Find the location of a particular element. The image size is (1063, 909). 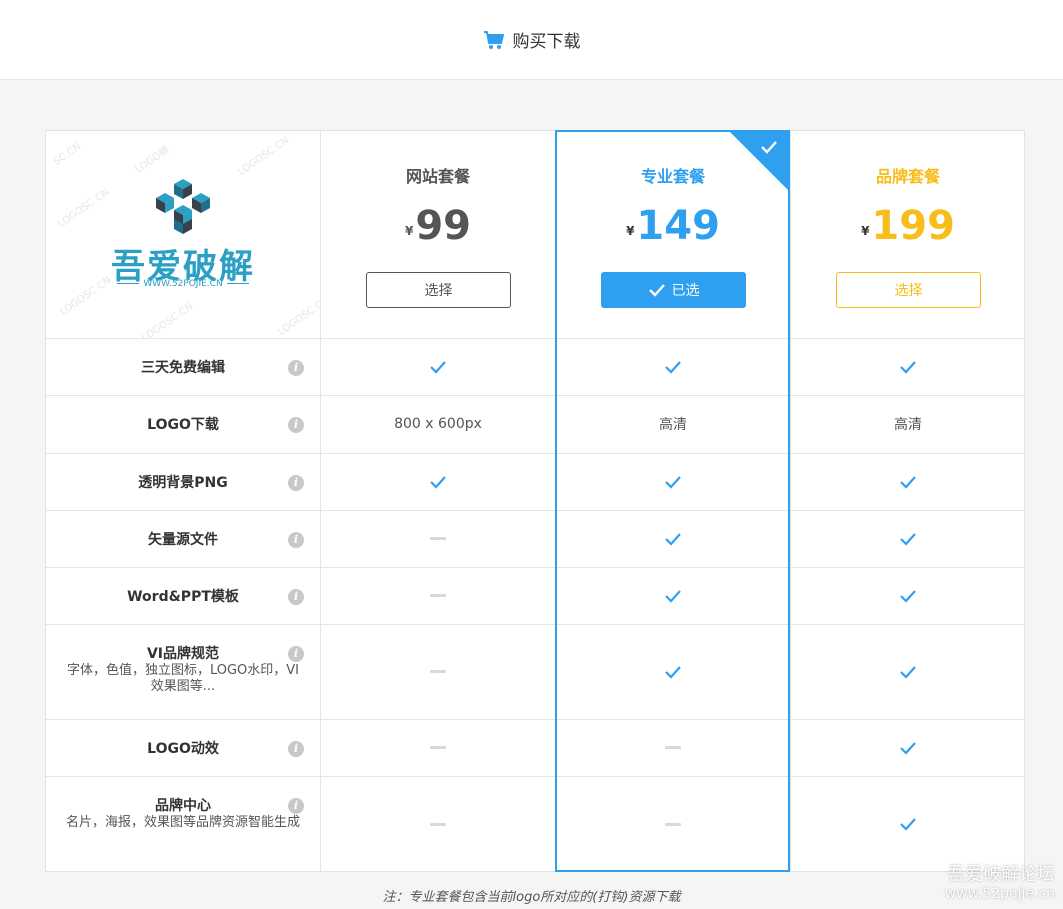

page-header: 购买下载 is located at coordinates (531, 40).